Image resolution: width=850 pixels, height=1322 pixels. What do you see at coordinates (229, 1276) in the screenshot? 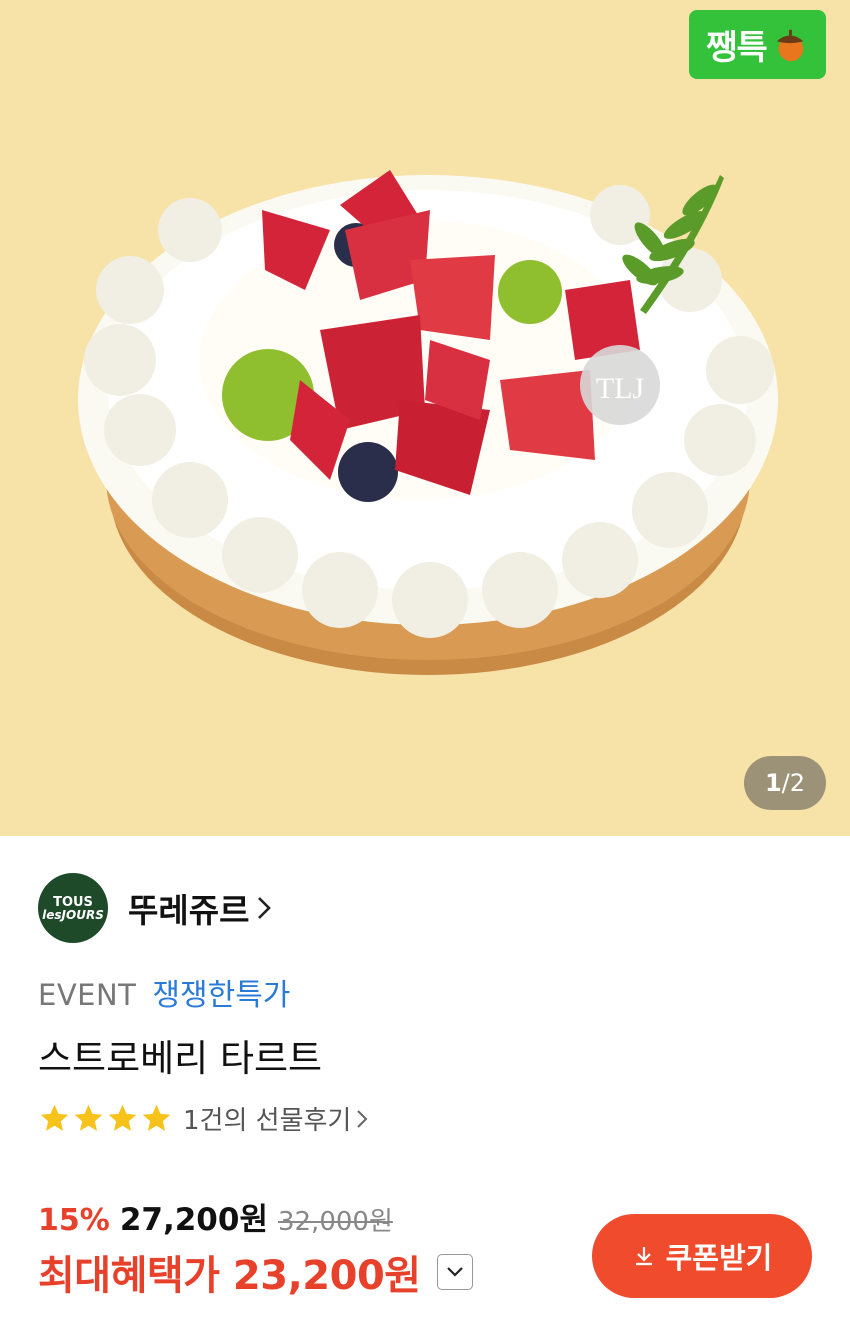
I see `max-benefit-price: 최대혜택가 23,200원` at bounding box center [229, 1276].